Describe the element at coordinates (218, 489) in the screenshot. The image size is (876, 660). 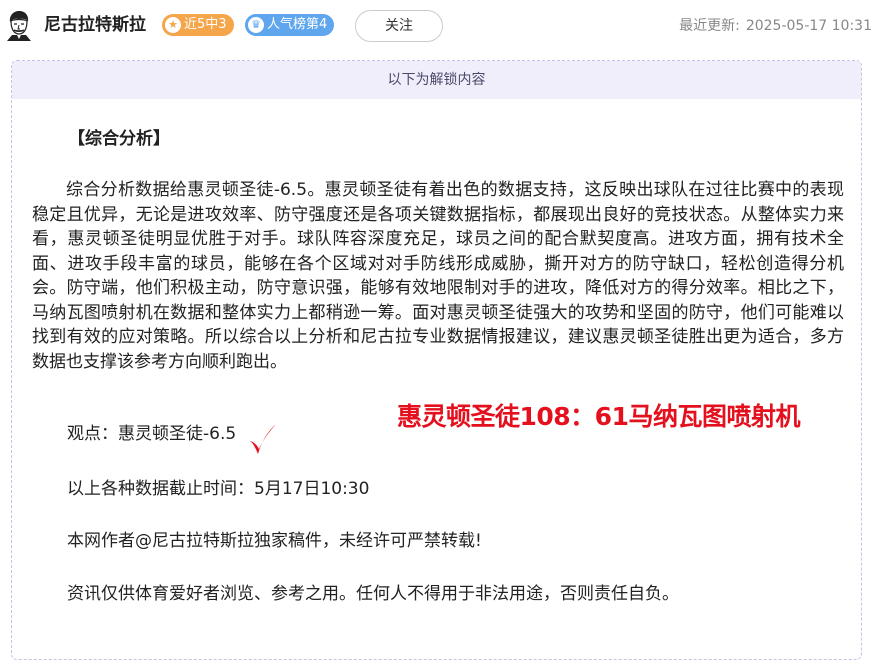
I see `data-cutoff-time: 以上各种数据截止时间：5月17日10:30` at that location.